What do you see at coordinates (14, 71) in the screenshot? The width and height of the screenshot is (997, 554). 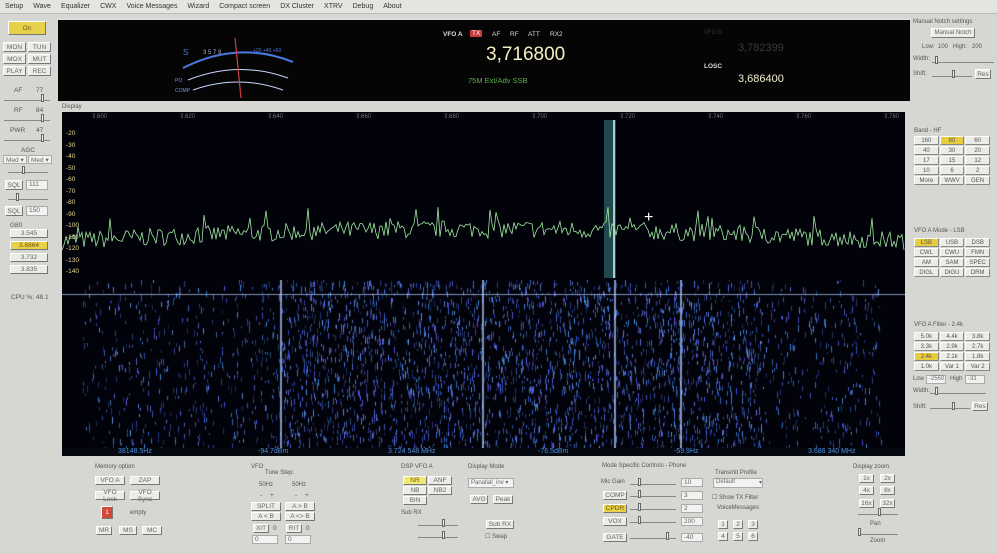 I see `play-button: PLAY` at bounding box center [14, 71].